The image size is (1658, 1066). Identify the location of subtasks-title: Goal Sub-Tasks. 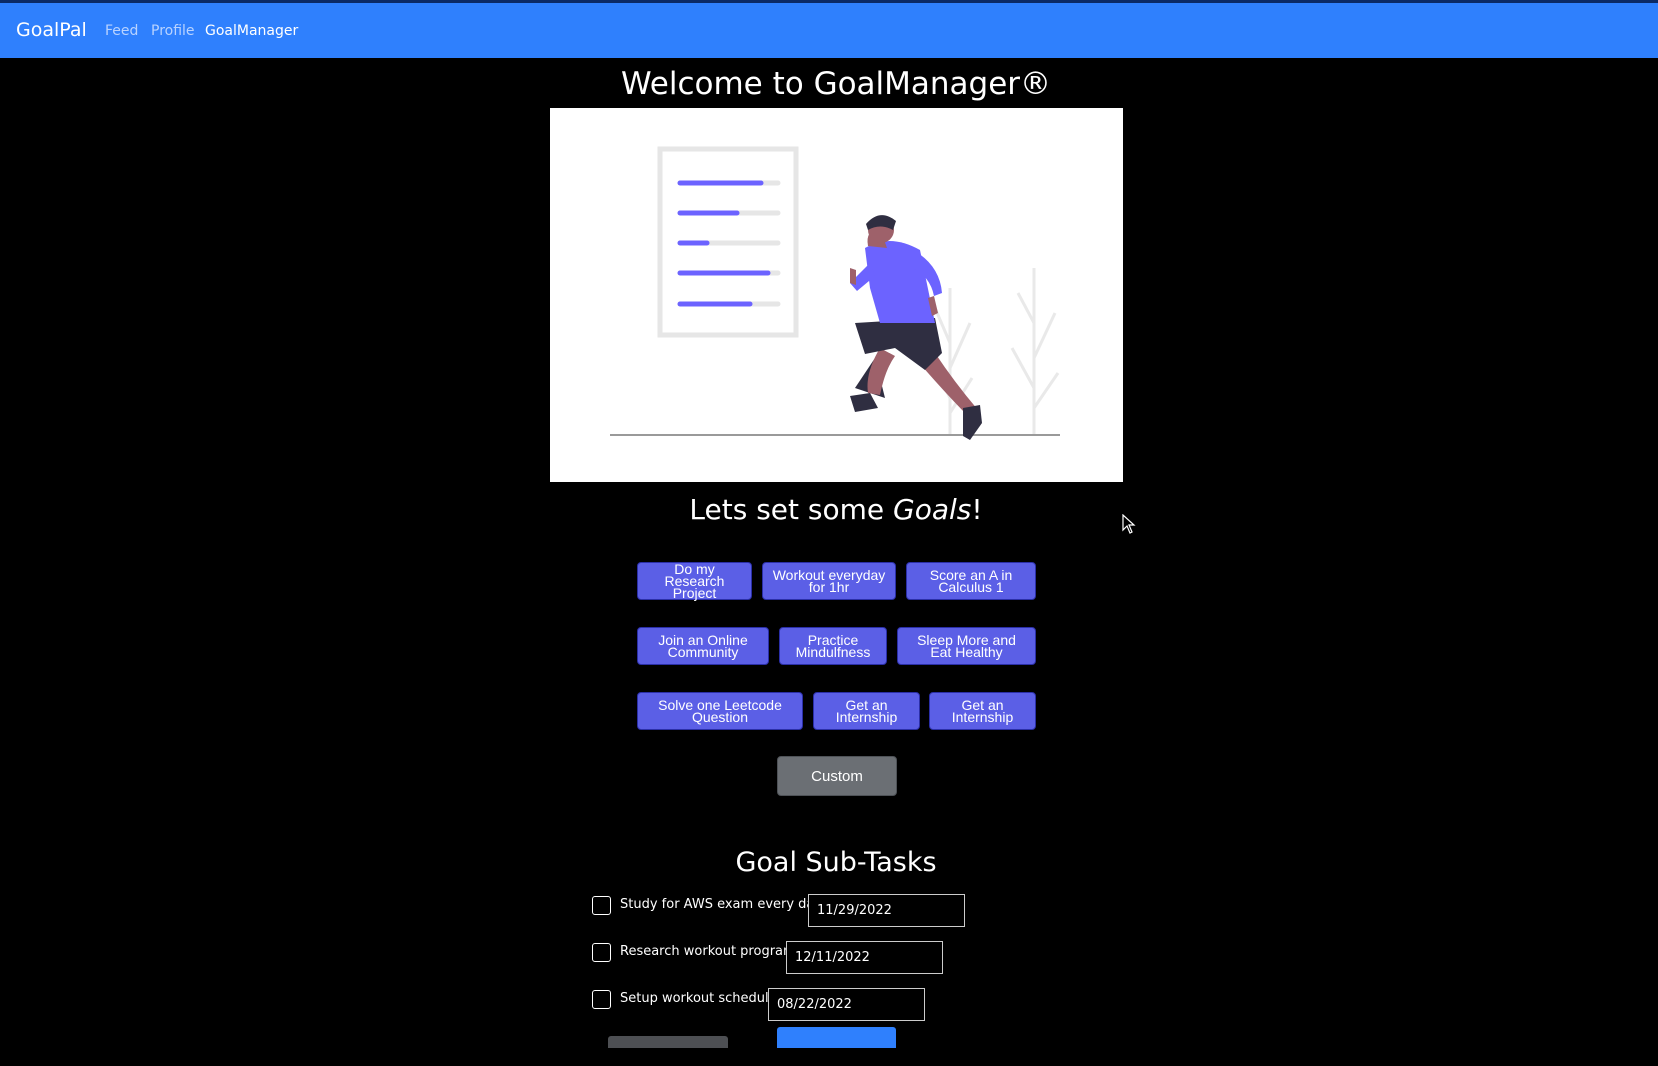
(836, 862).